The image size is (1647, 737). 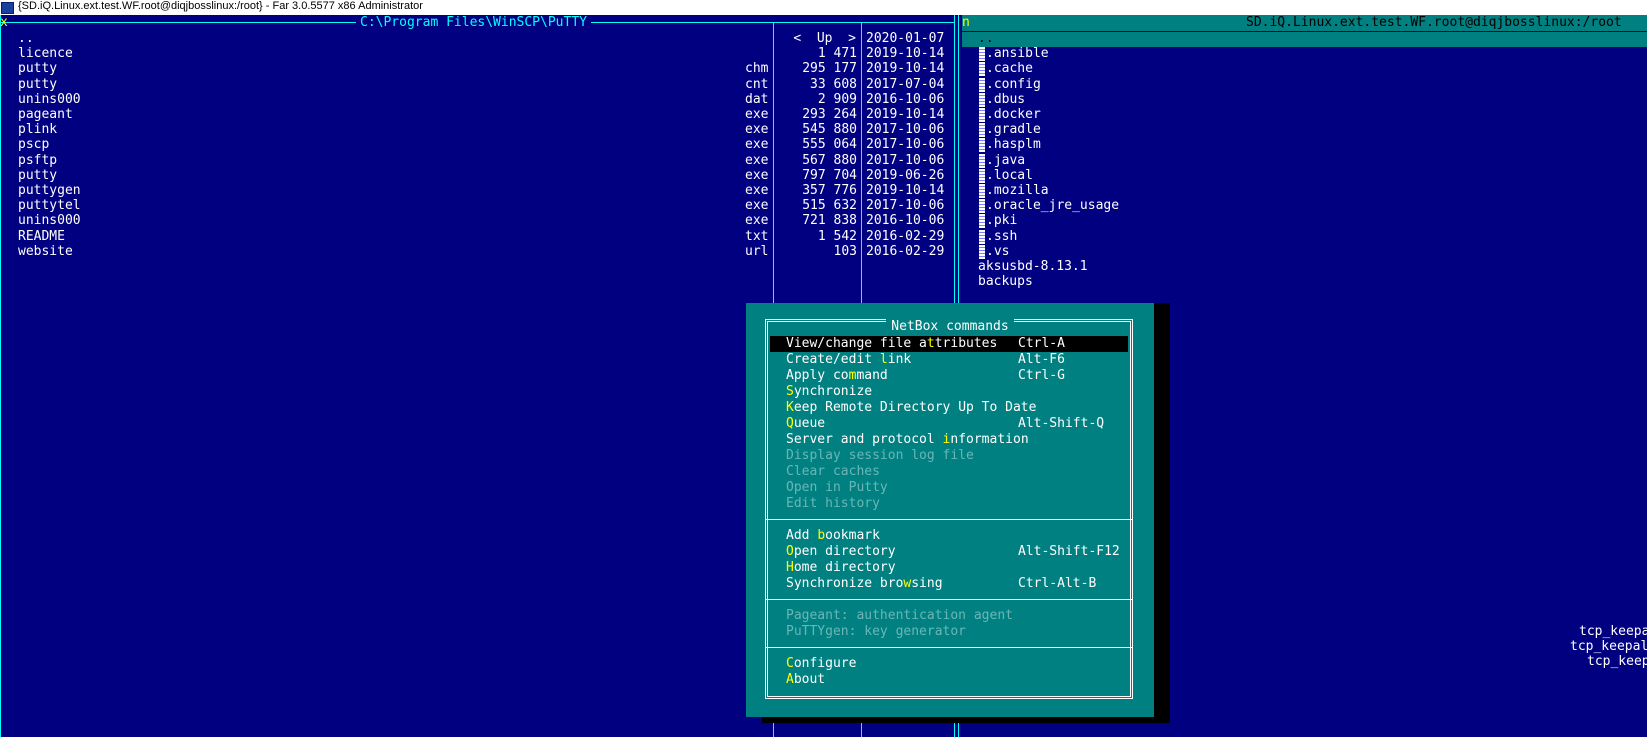 What do you see at coordinates (829, 206) in the screenshot?
I see `file-size: 515 632` at bounding box center [829, 206].